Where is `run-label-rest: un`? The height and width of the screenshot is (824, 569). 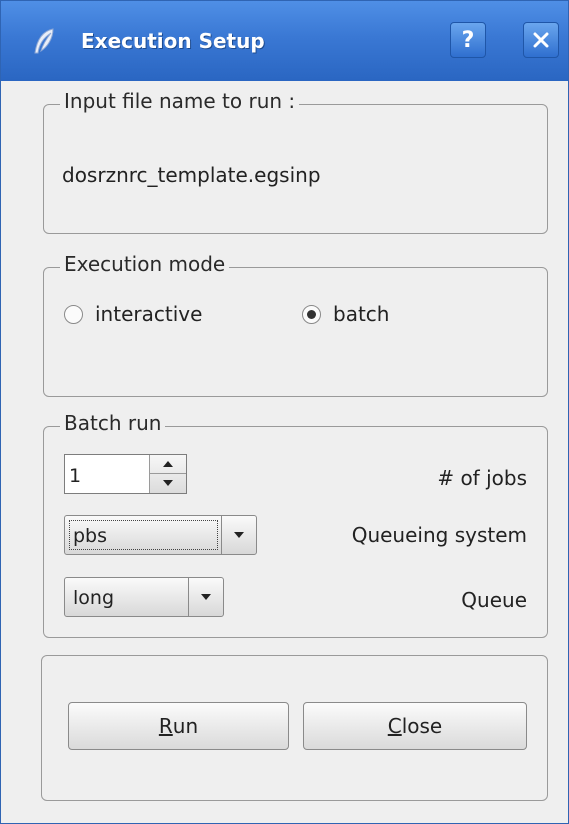
run-label-rest: un is located at coordinates (185, 726).